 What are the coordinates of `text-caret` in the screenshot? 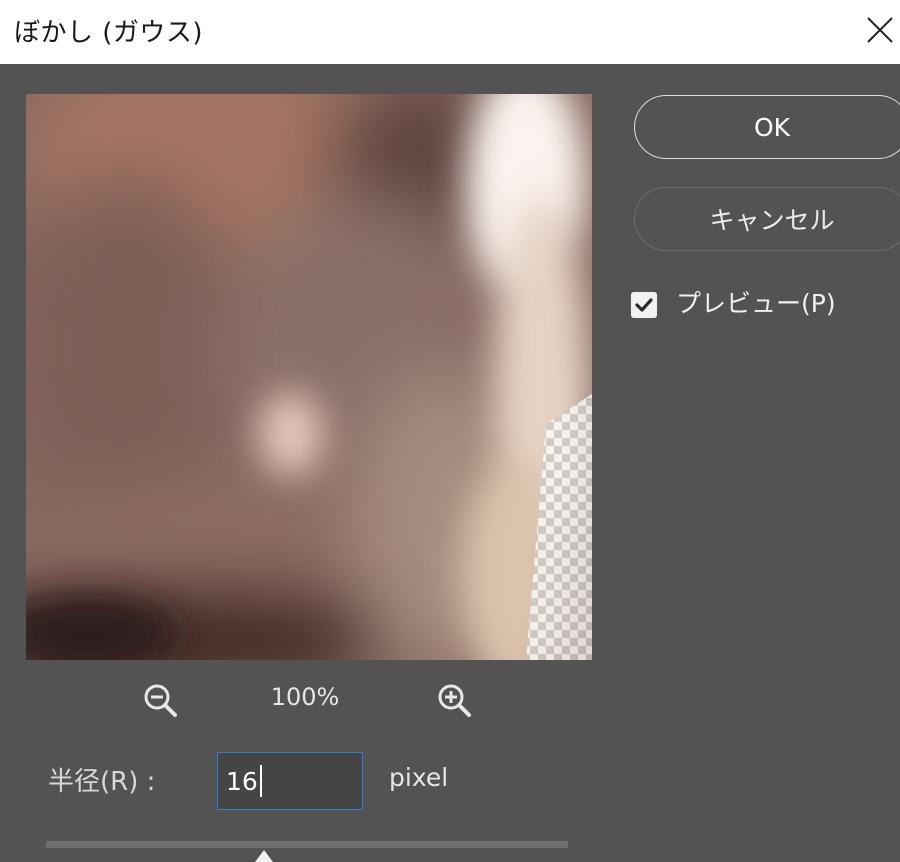 It's located at (261, 781).